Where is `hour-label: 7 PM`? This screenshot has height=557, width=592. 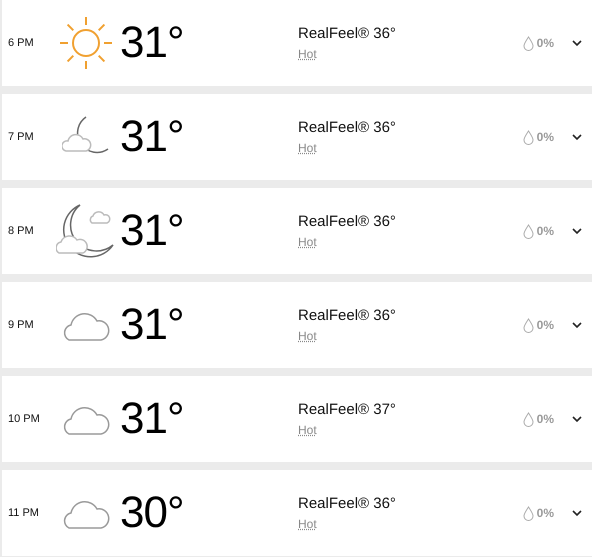 hour-label: 7 PM is located at coordinates (21, 137).